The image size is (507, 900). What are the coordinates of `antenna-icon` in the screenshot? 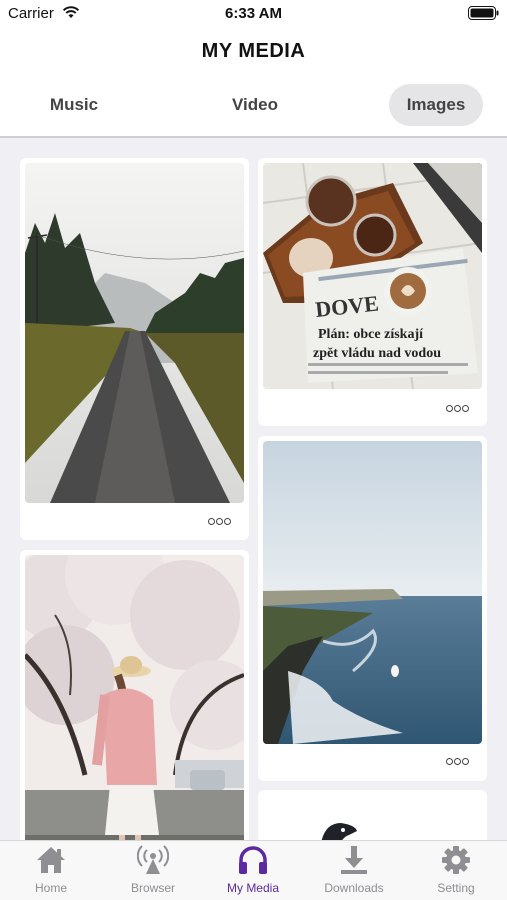 It's located at (153, 859).